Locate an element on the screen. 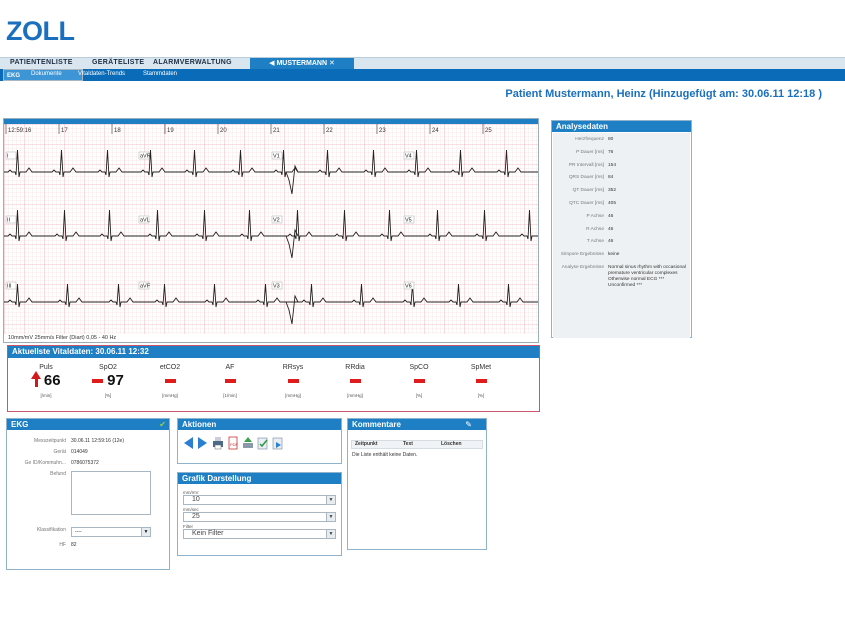  analysis-key: QT Dauer [ms] is located at coordinates (588, 191).